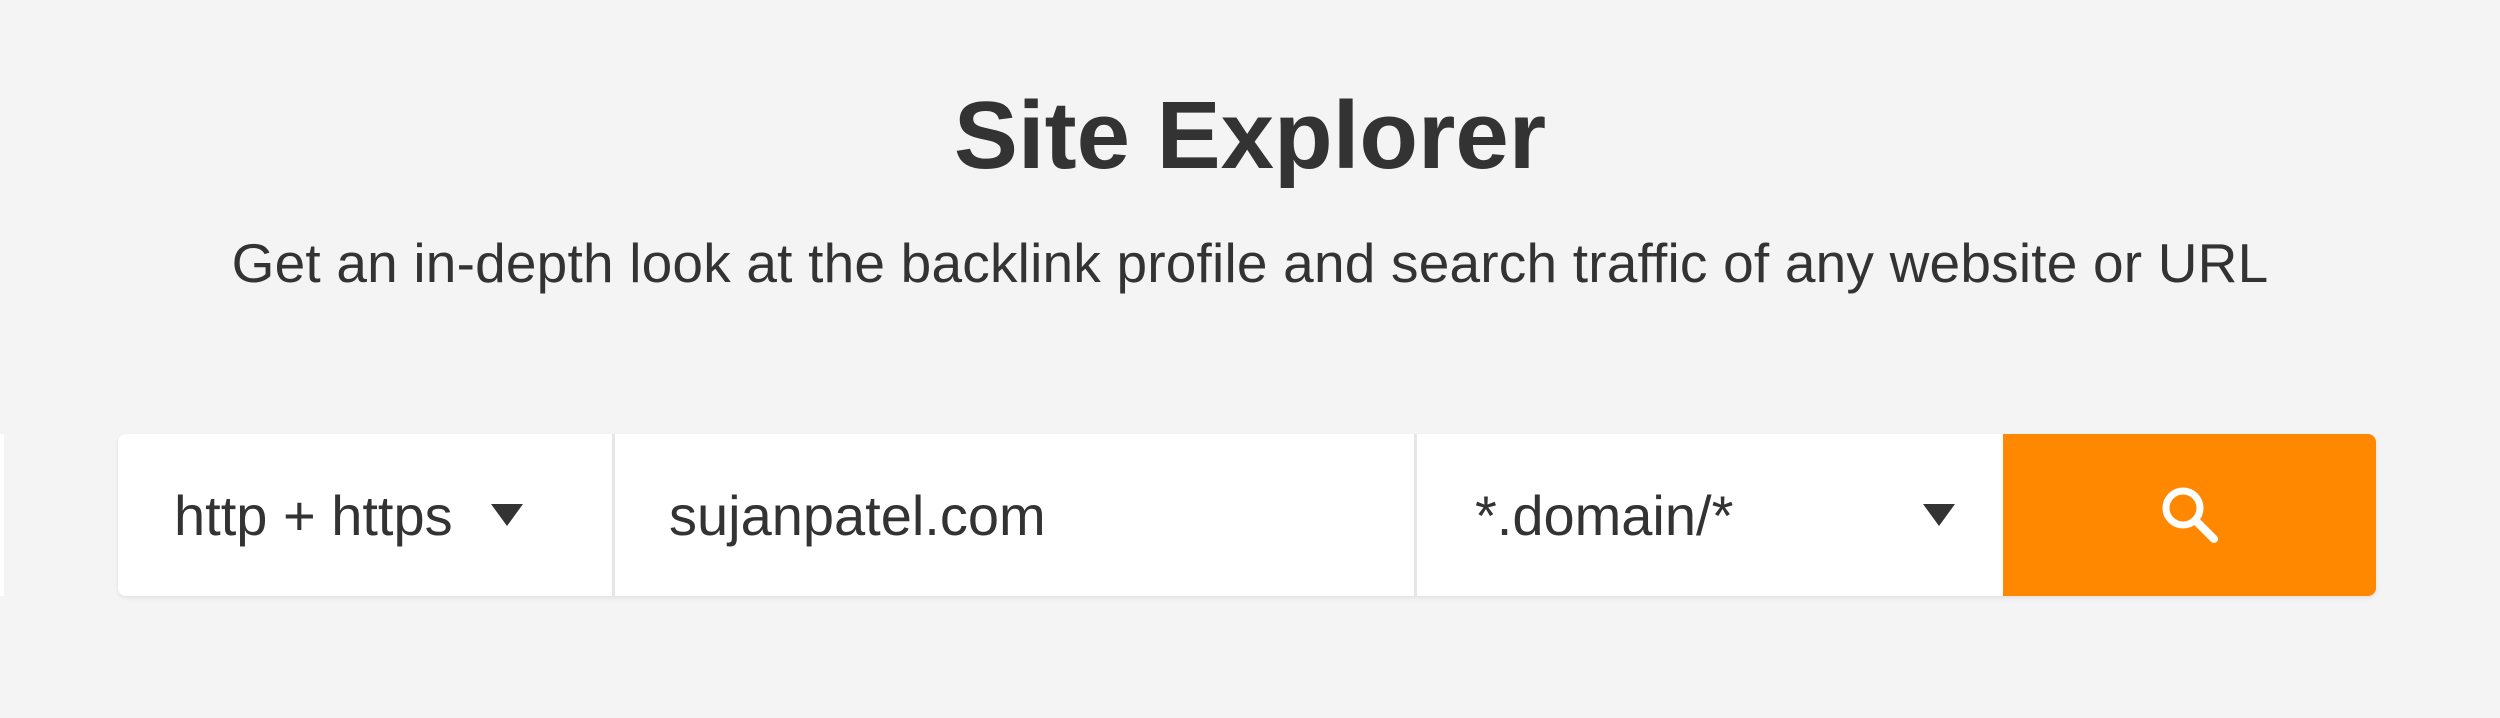 Image resolution: width=2500 pixels, height=718 pixels. I want to click on mode-select-value: *.domain/*, so click(1604, 515).